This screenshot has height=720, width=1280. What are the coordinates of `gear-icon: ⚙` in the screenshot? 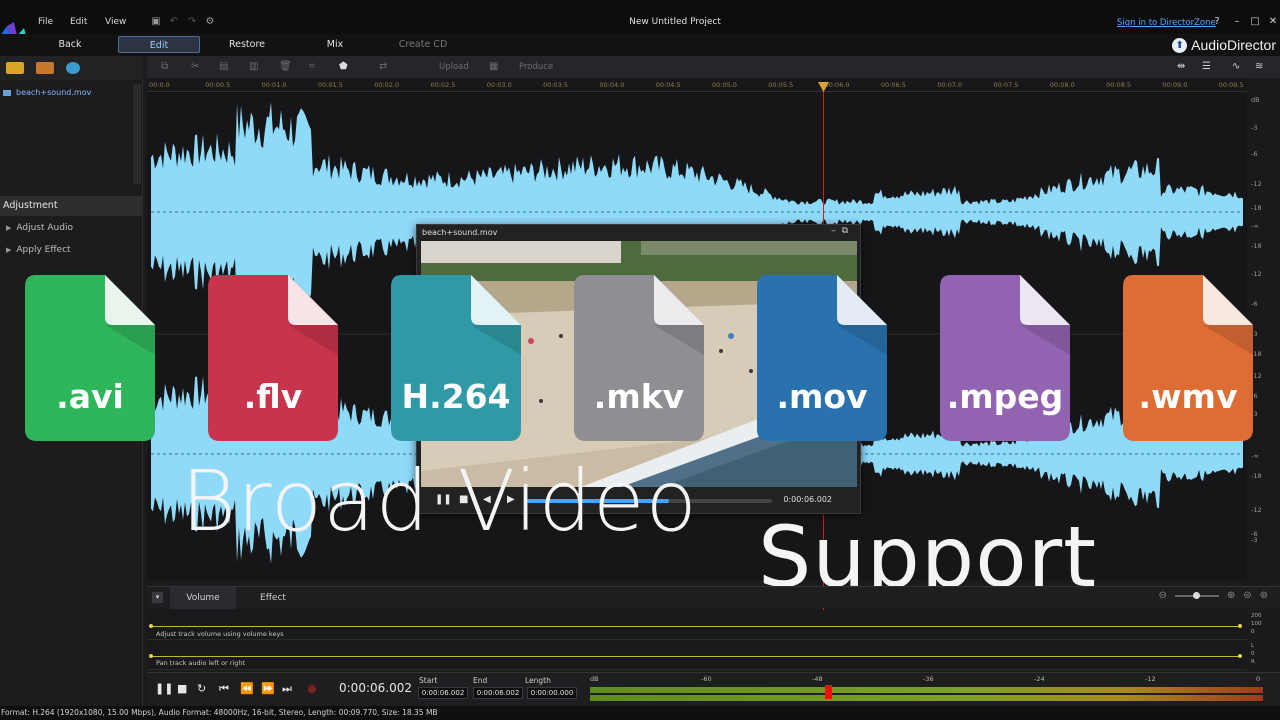 It's located at (210, 22).